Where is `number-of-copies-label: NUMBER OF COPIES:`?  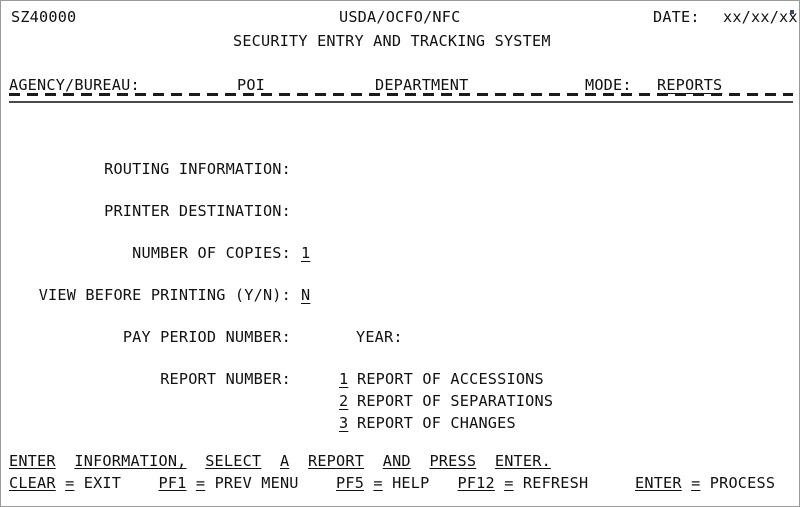
number-of-copies-label: NUMBER OF COPIES: is located at coordinates (211, 253).